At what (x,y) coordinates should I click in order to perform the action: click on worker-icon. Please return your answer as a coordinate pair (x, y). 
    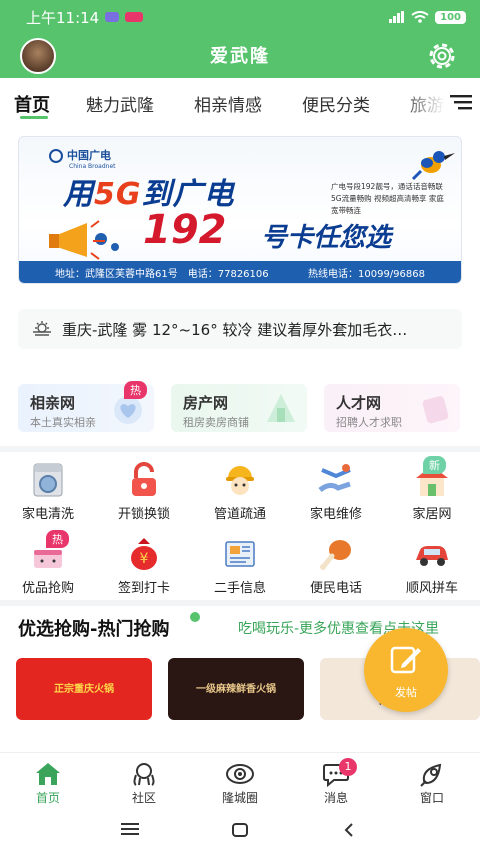
    Looking at the image, I should click on (240, 480).